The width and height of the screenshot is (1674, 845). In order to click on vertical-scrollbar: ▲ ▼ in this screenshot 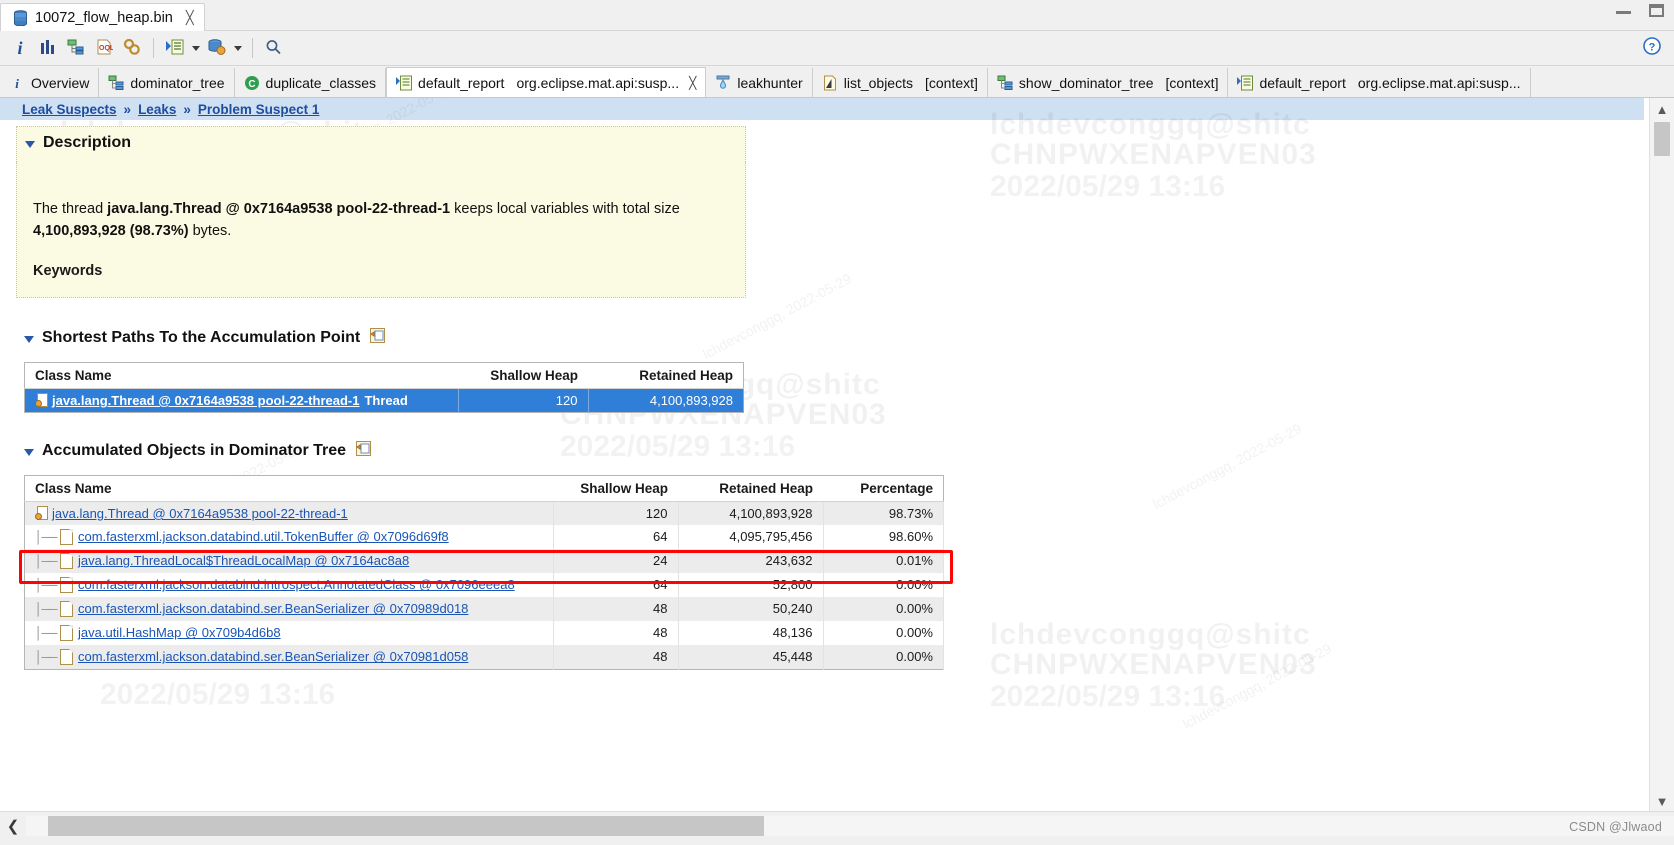, I will do `click(1661, 455)`.